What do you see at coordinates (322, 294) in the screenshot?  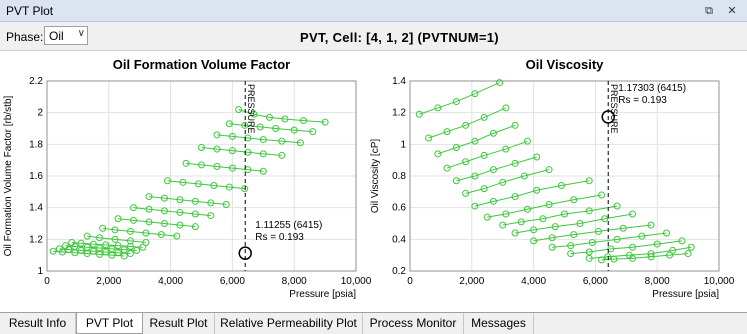 I see `chart-fvf-x-axis-label: Pressure [psia]` at bounding box center [322, 294].